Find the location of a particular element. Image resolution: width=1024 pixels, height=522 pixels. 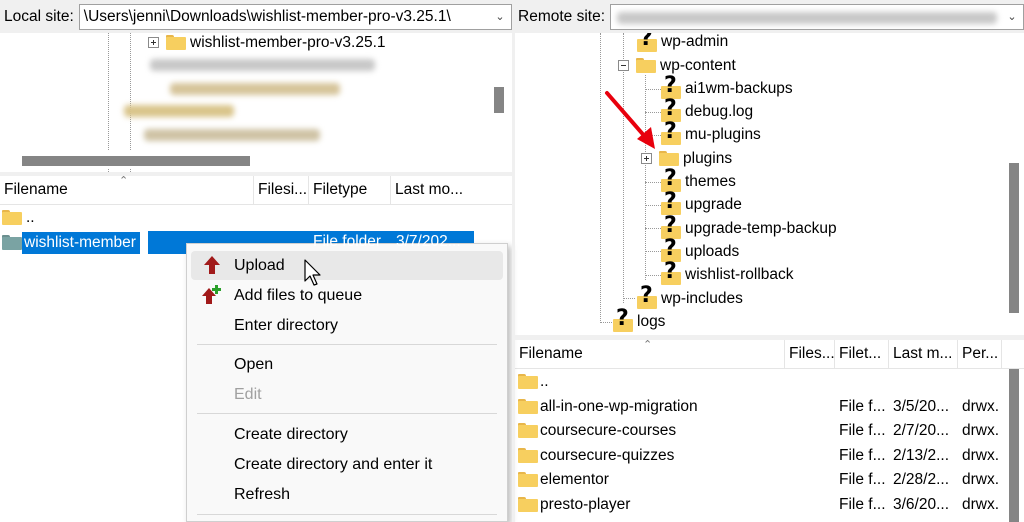

menu-item-label: Create directory is located at coordinates (291, 434).